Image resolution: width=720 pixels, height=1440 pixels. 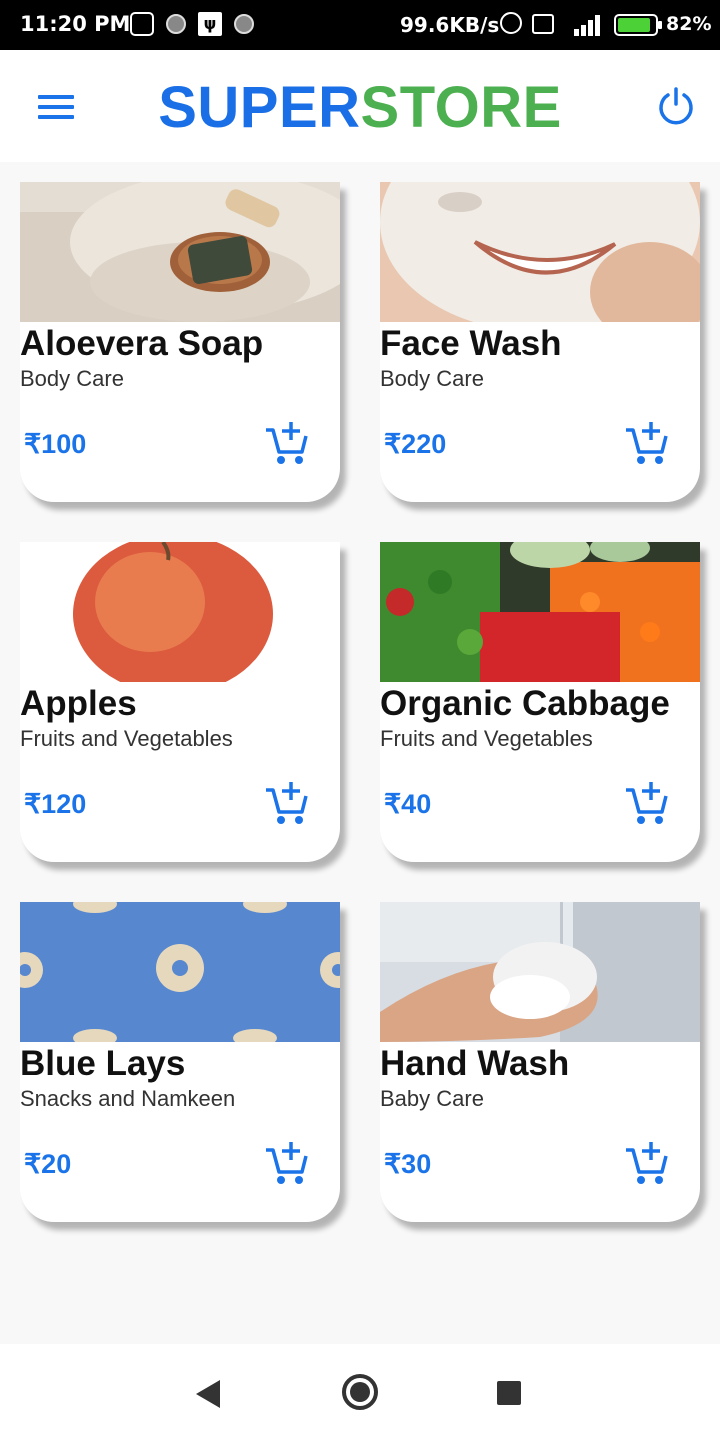 I want to click on status-bar: 11:20 PM ψ 99.6KB/s 82%, so click(x=360, y=25).